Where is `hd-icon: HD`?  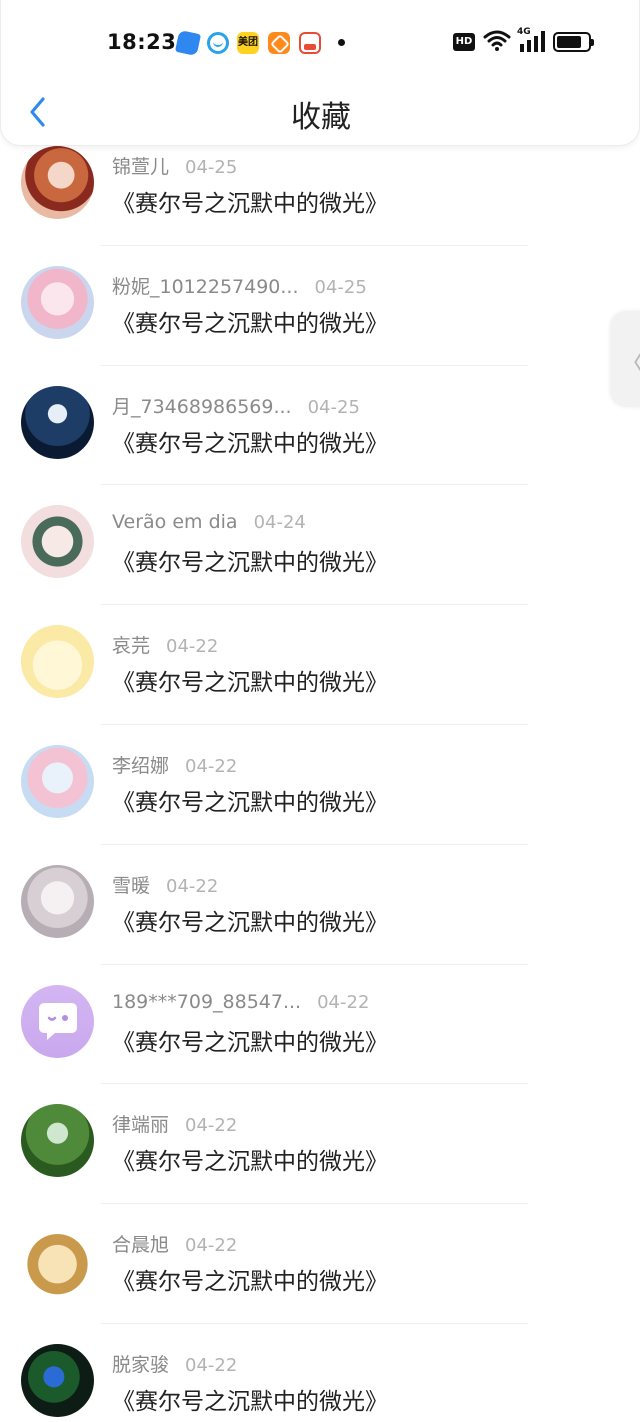 hd-icon: HD is located at coordinates (464, 42).